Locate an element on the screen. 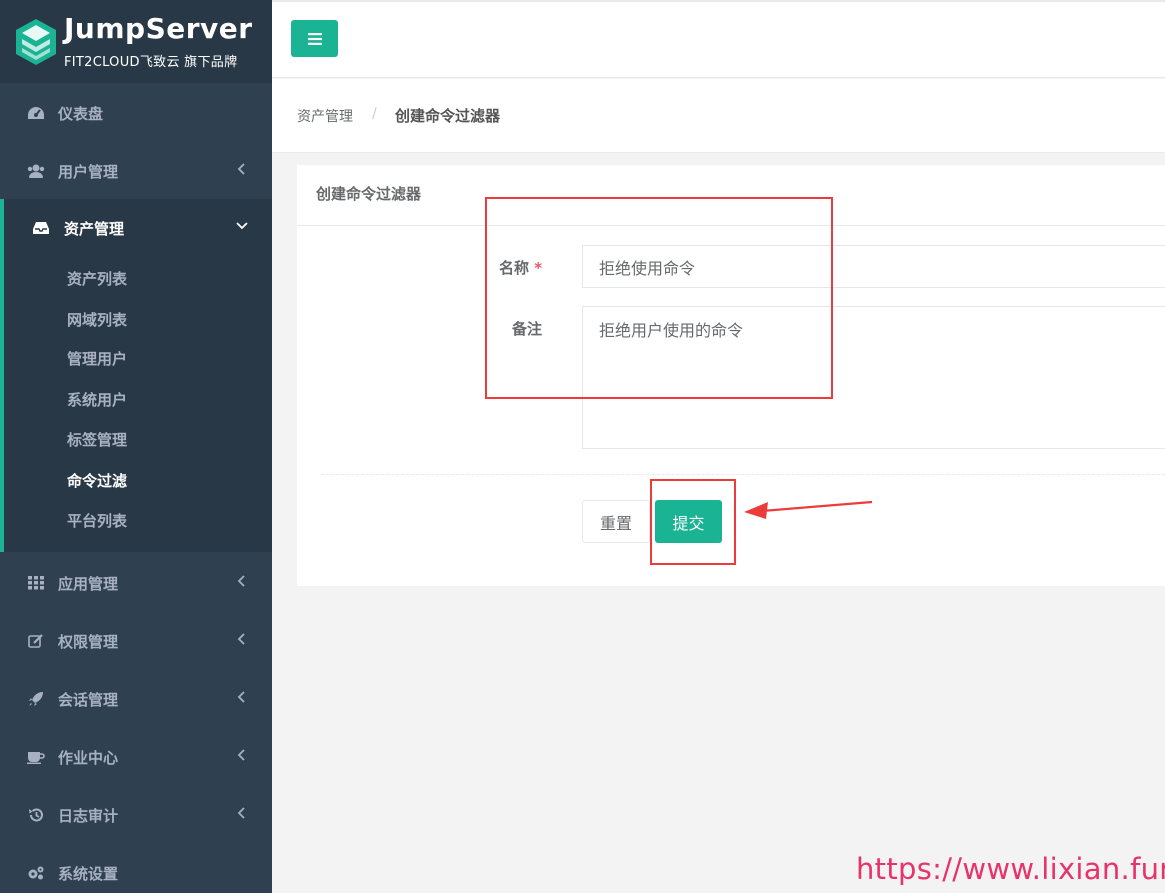 The image size is (1165, 893). rocket-icon is located at coordinates (36, 699).